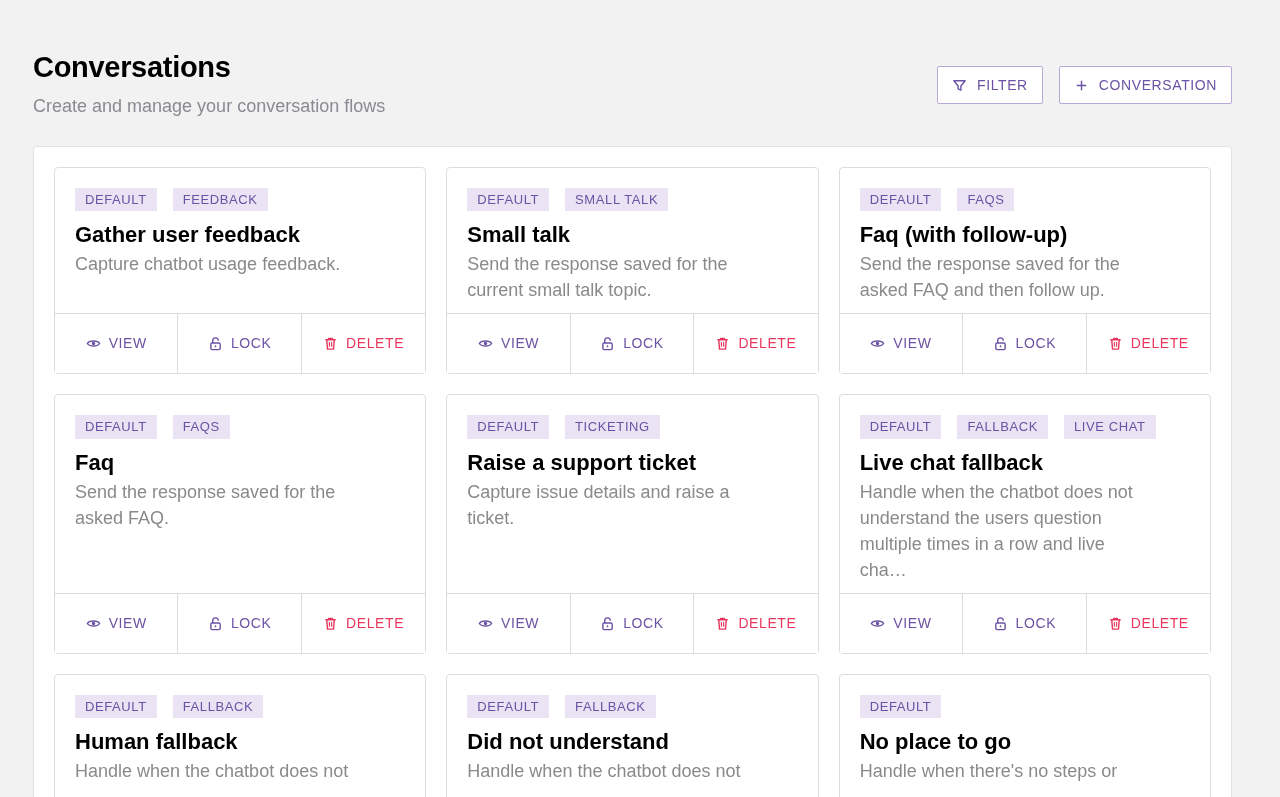 The height and width of the screenshot is (797, 1280). I want to click on tag: SMALL TALK, so click(617, 199).